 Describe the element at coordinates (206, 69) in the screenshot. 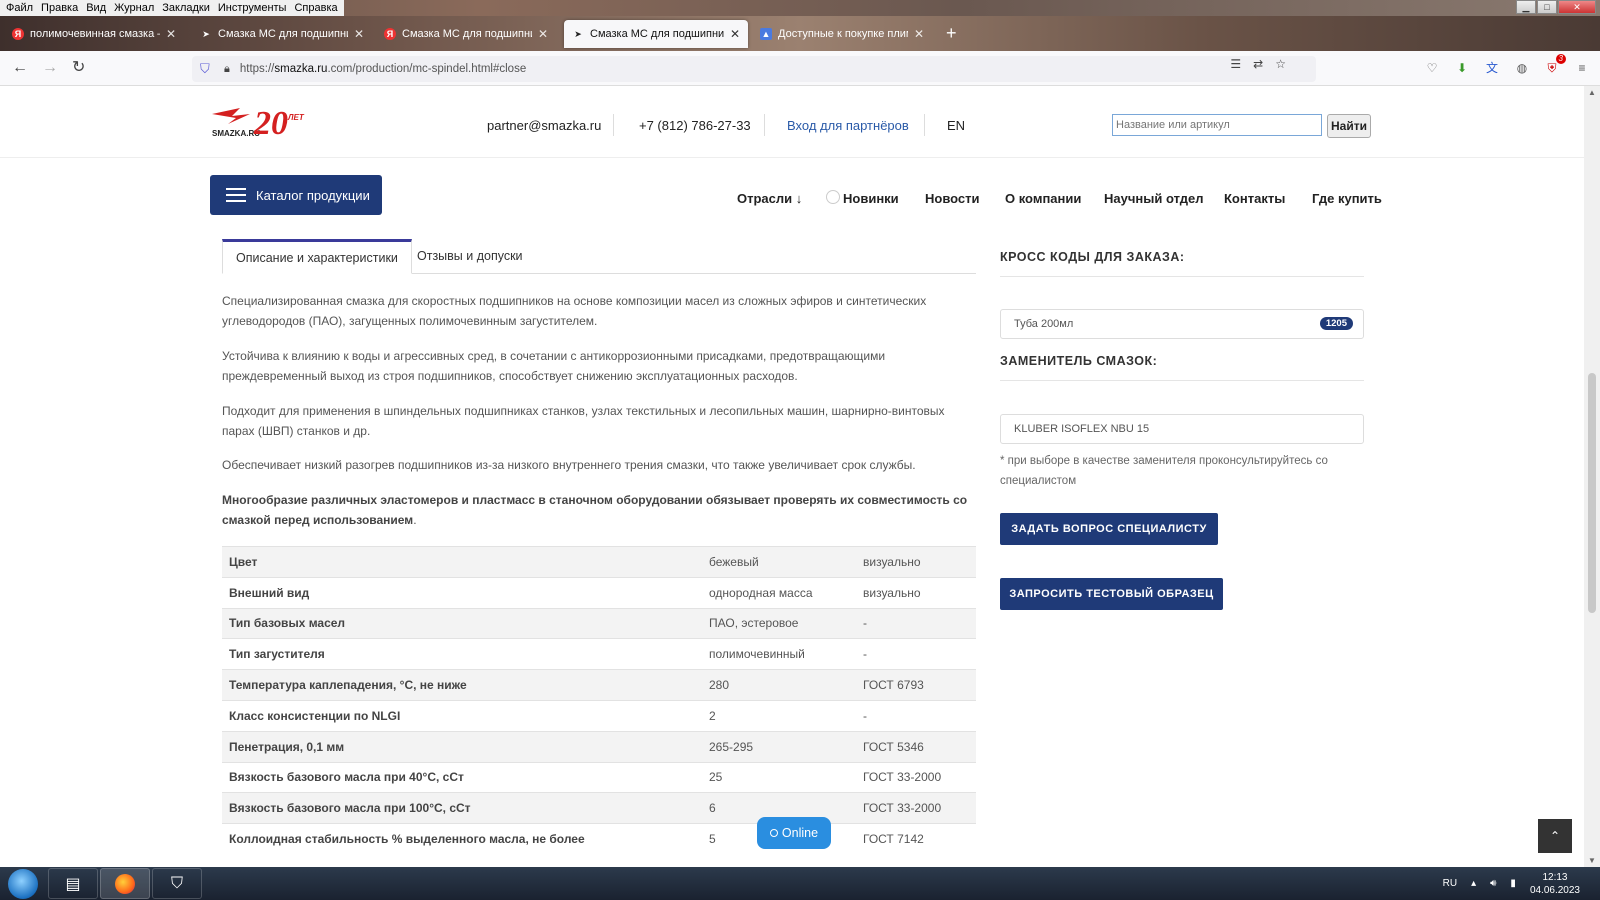

I see `tracking-shield-icon: ⛉` at that location.